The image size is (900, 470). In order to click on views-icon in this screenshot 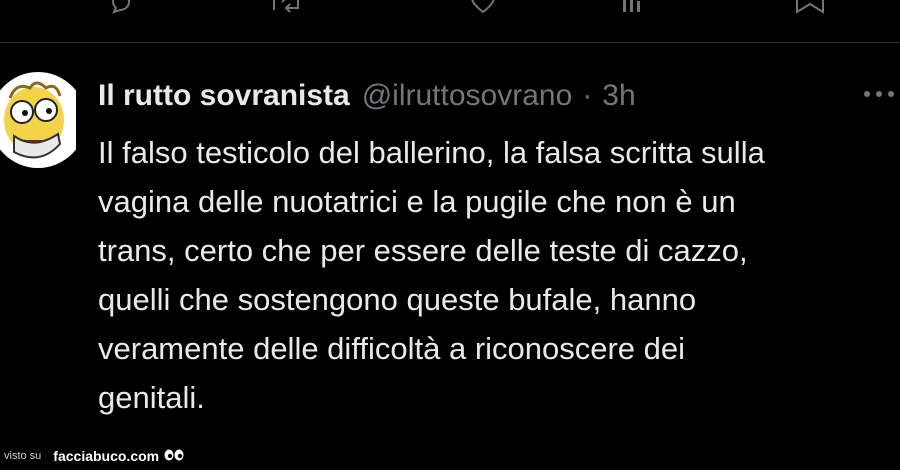, I will do `click(633, 7)`.